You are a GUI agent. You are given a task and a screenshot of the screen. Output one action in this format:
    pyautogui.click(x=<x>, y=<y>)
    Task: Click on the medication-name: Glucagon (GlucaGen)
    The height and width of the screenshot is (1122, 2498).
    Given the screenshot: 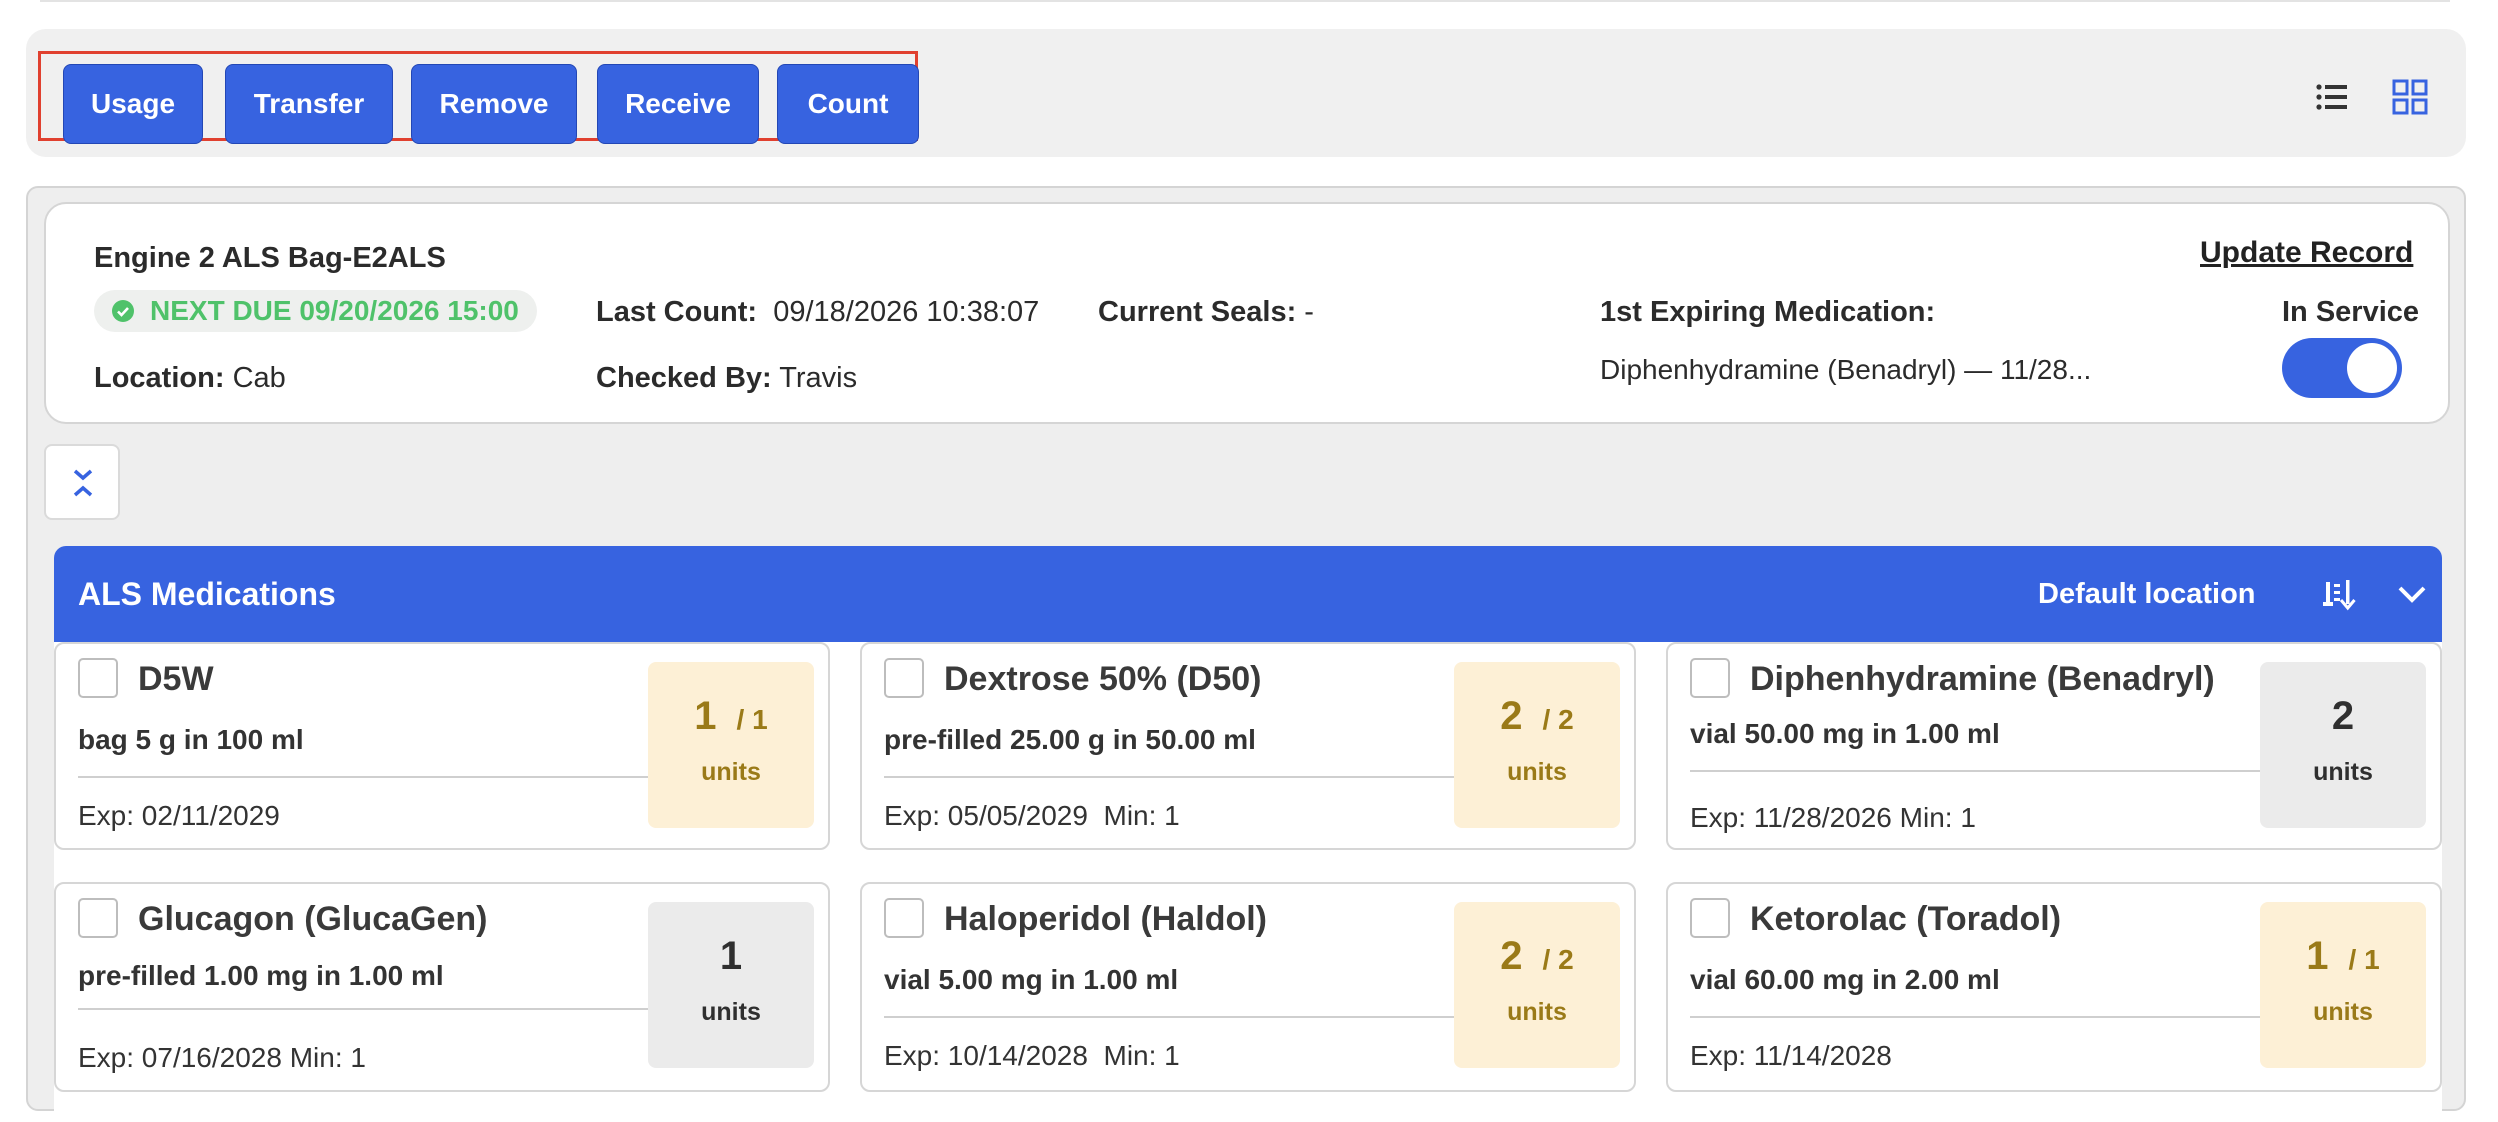 What is the action you would take?
    pyautogui.click(x=313, y=919)
    